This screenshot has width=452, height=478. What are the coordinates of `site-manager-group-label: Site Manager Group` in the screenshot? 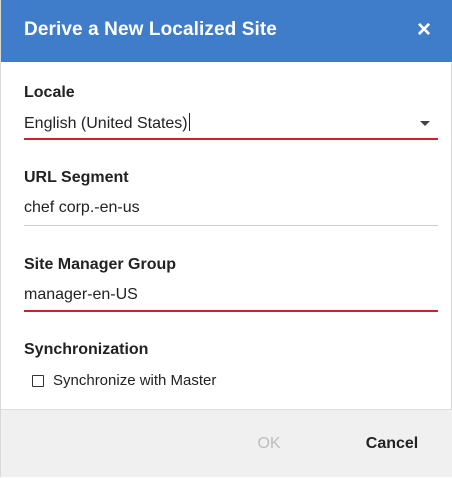 It's located at (100, 264).